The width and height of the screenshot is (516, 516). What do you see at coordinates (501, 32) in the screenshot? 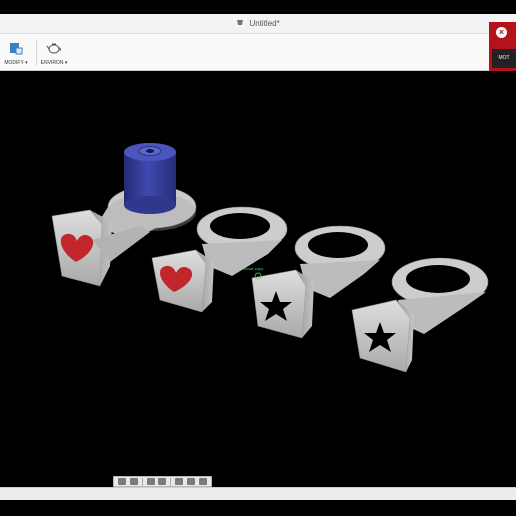
I see `notification-close-icon: ×` at bounding box center [501, 32].